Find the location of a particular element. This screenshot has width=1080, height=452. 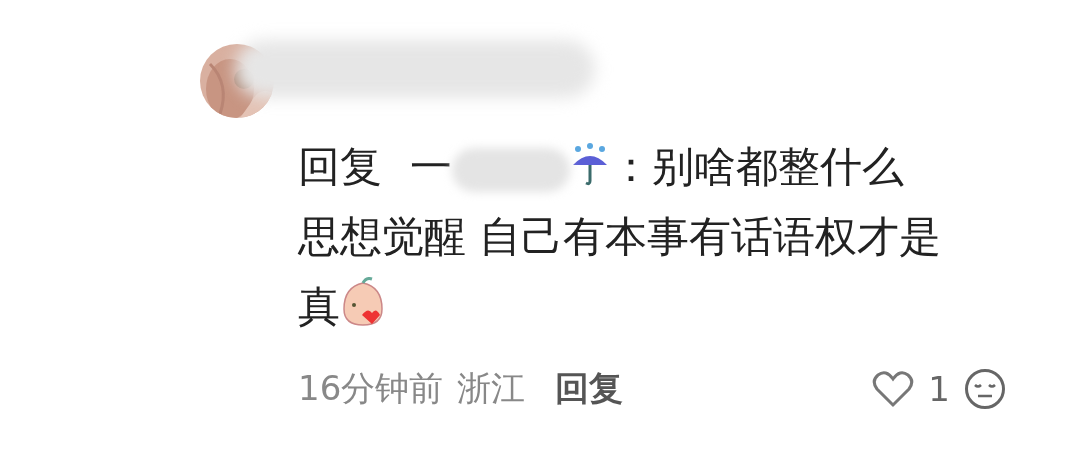

neutral-face-icon is located at coordinates (985, 389).